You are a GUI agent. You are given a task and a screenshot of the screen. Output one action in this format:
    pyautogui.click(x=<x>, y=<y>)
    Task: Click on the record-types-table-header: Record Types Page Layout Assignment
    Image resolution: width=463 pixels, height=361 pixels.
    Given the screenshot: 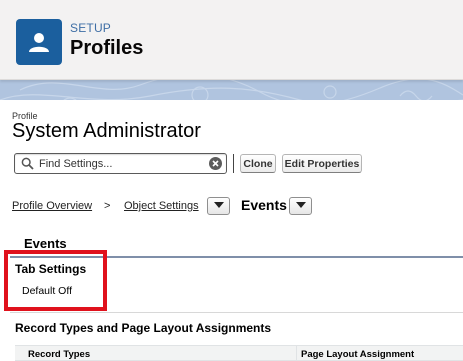 What is the action you would take?
    pyautogui.click(x=239, y=353)
    